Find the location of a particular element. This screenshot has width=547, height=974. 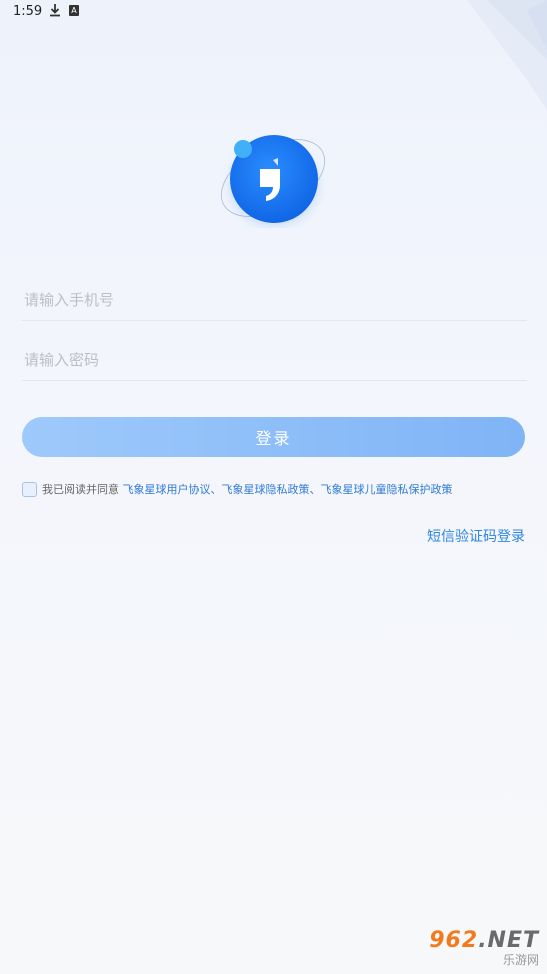

phone-input is located at coordinates (274, 300).